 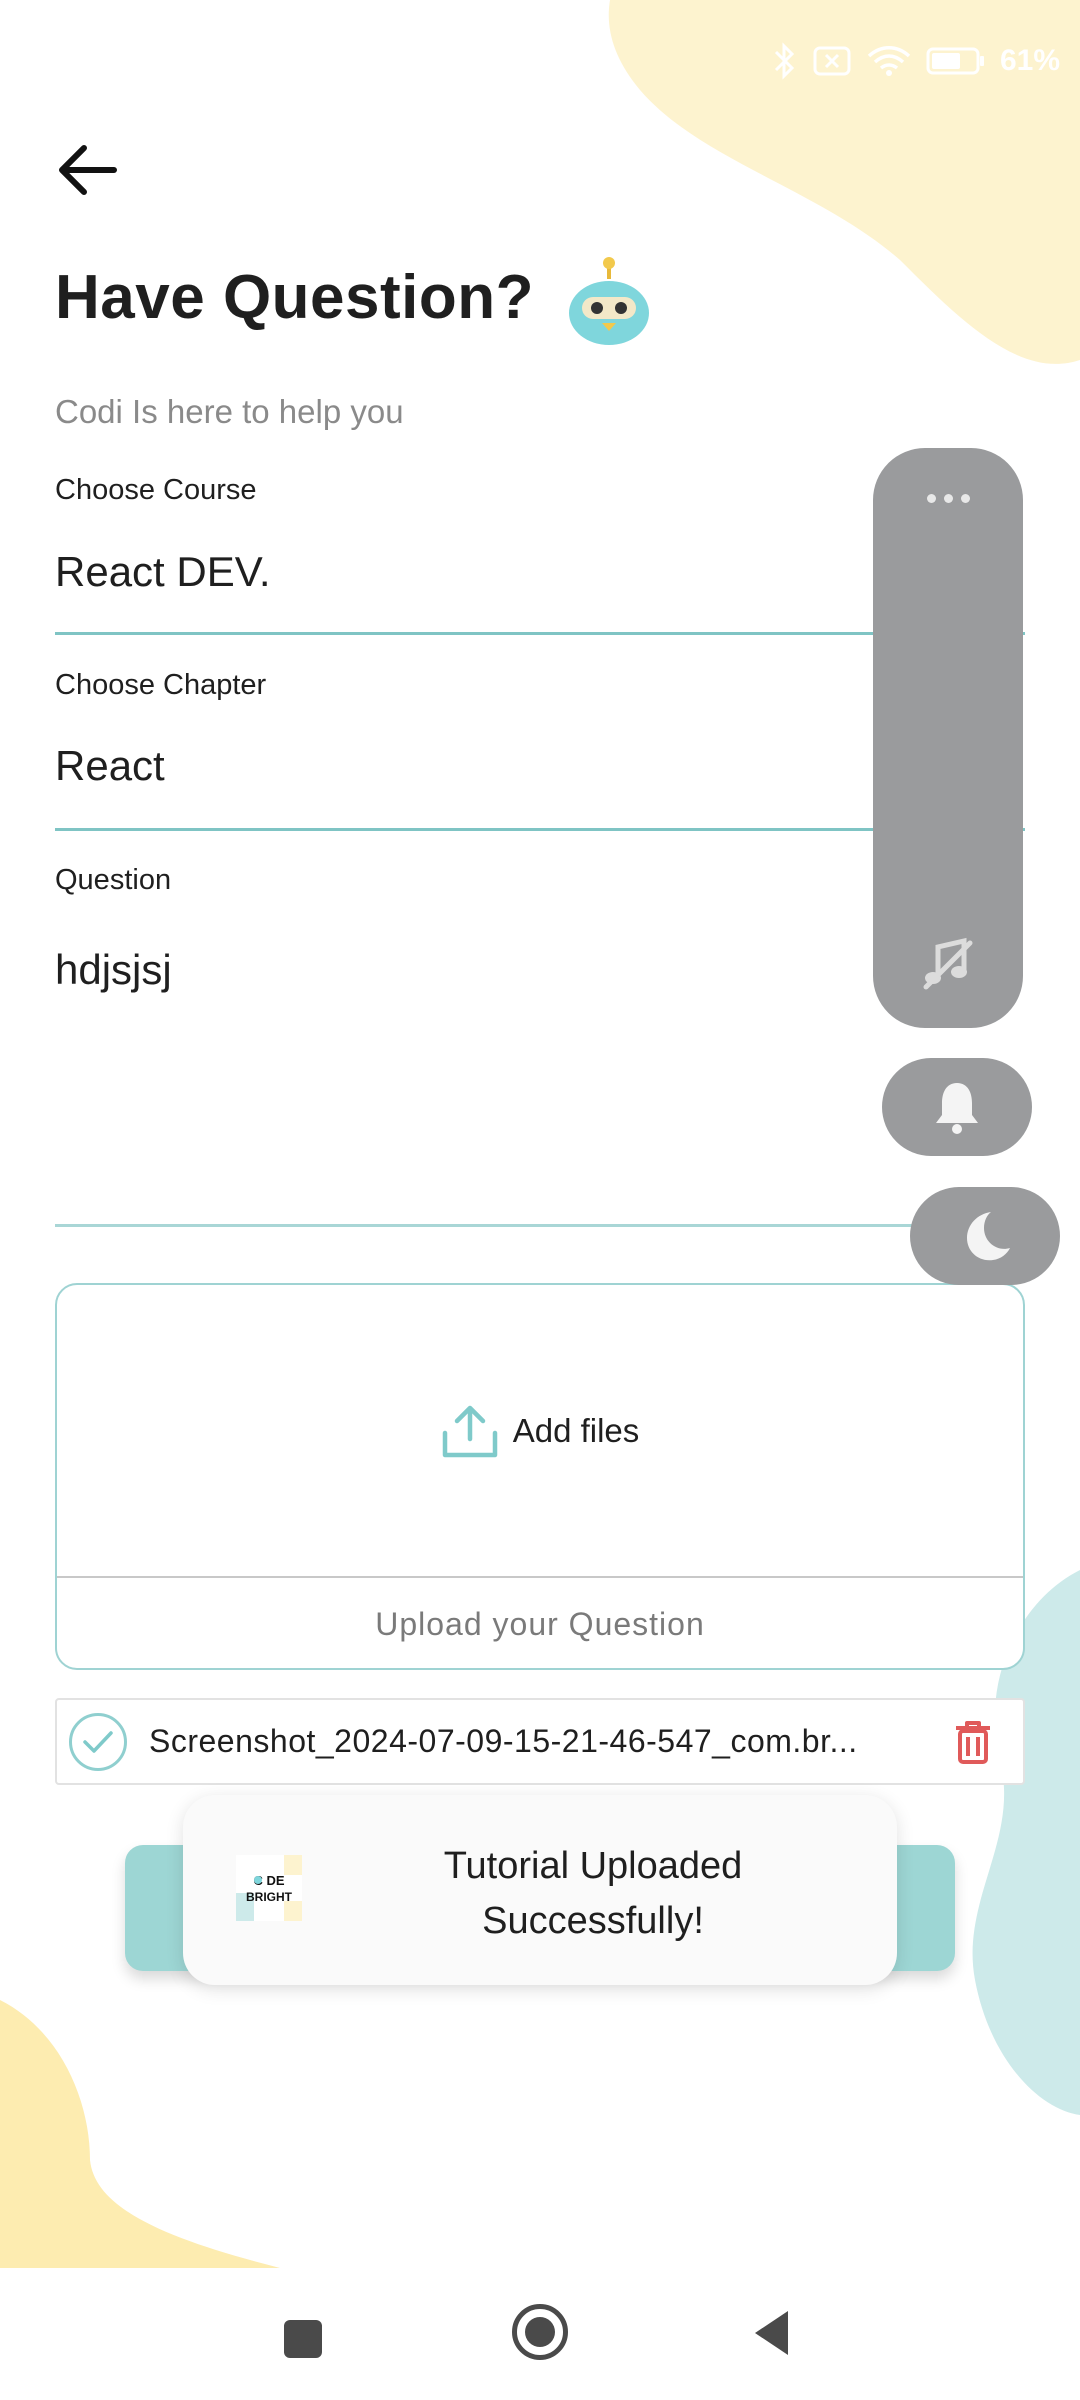 I want to click on status-bar: 61%, so click(x=890, y=61).